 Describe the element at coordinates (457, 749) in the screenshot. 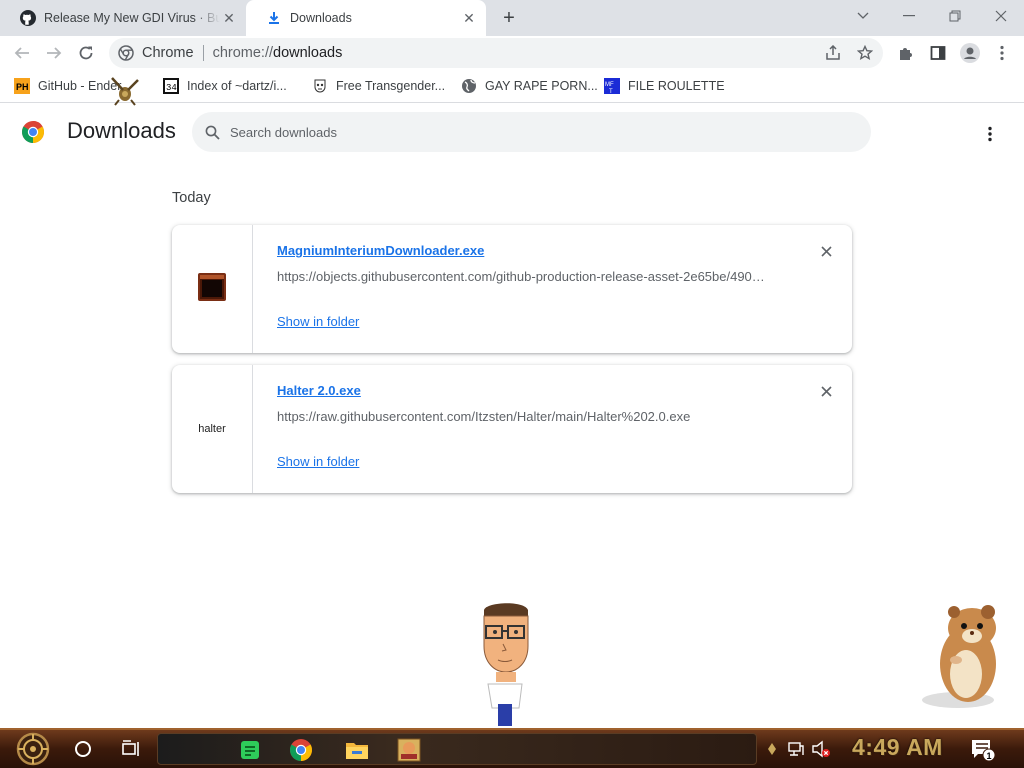

I see `taskbar-app-area` at that location.